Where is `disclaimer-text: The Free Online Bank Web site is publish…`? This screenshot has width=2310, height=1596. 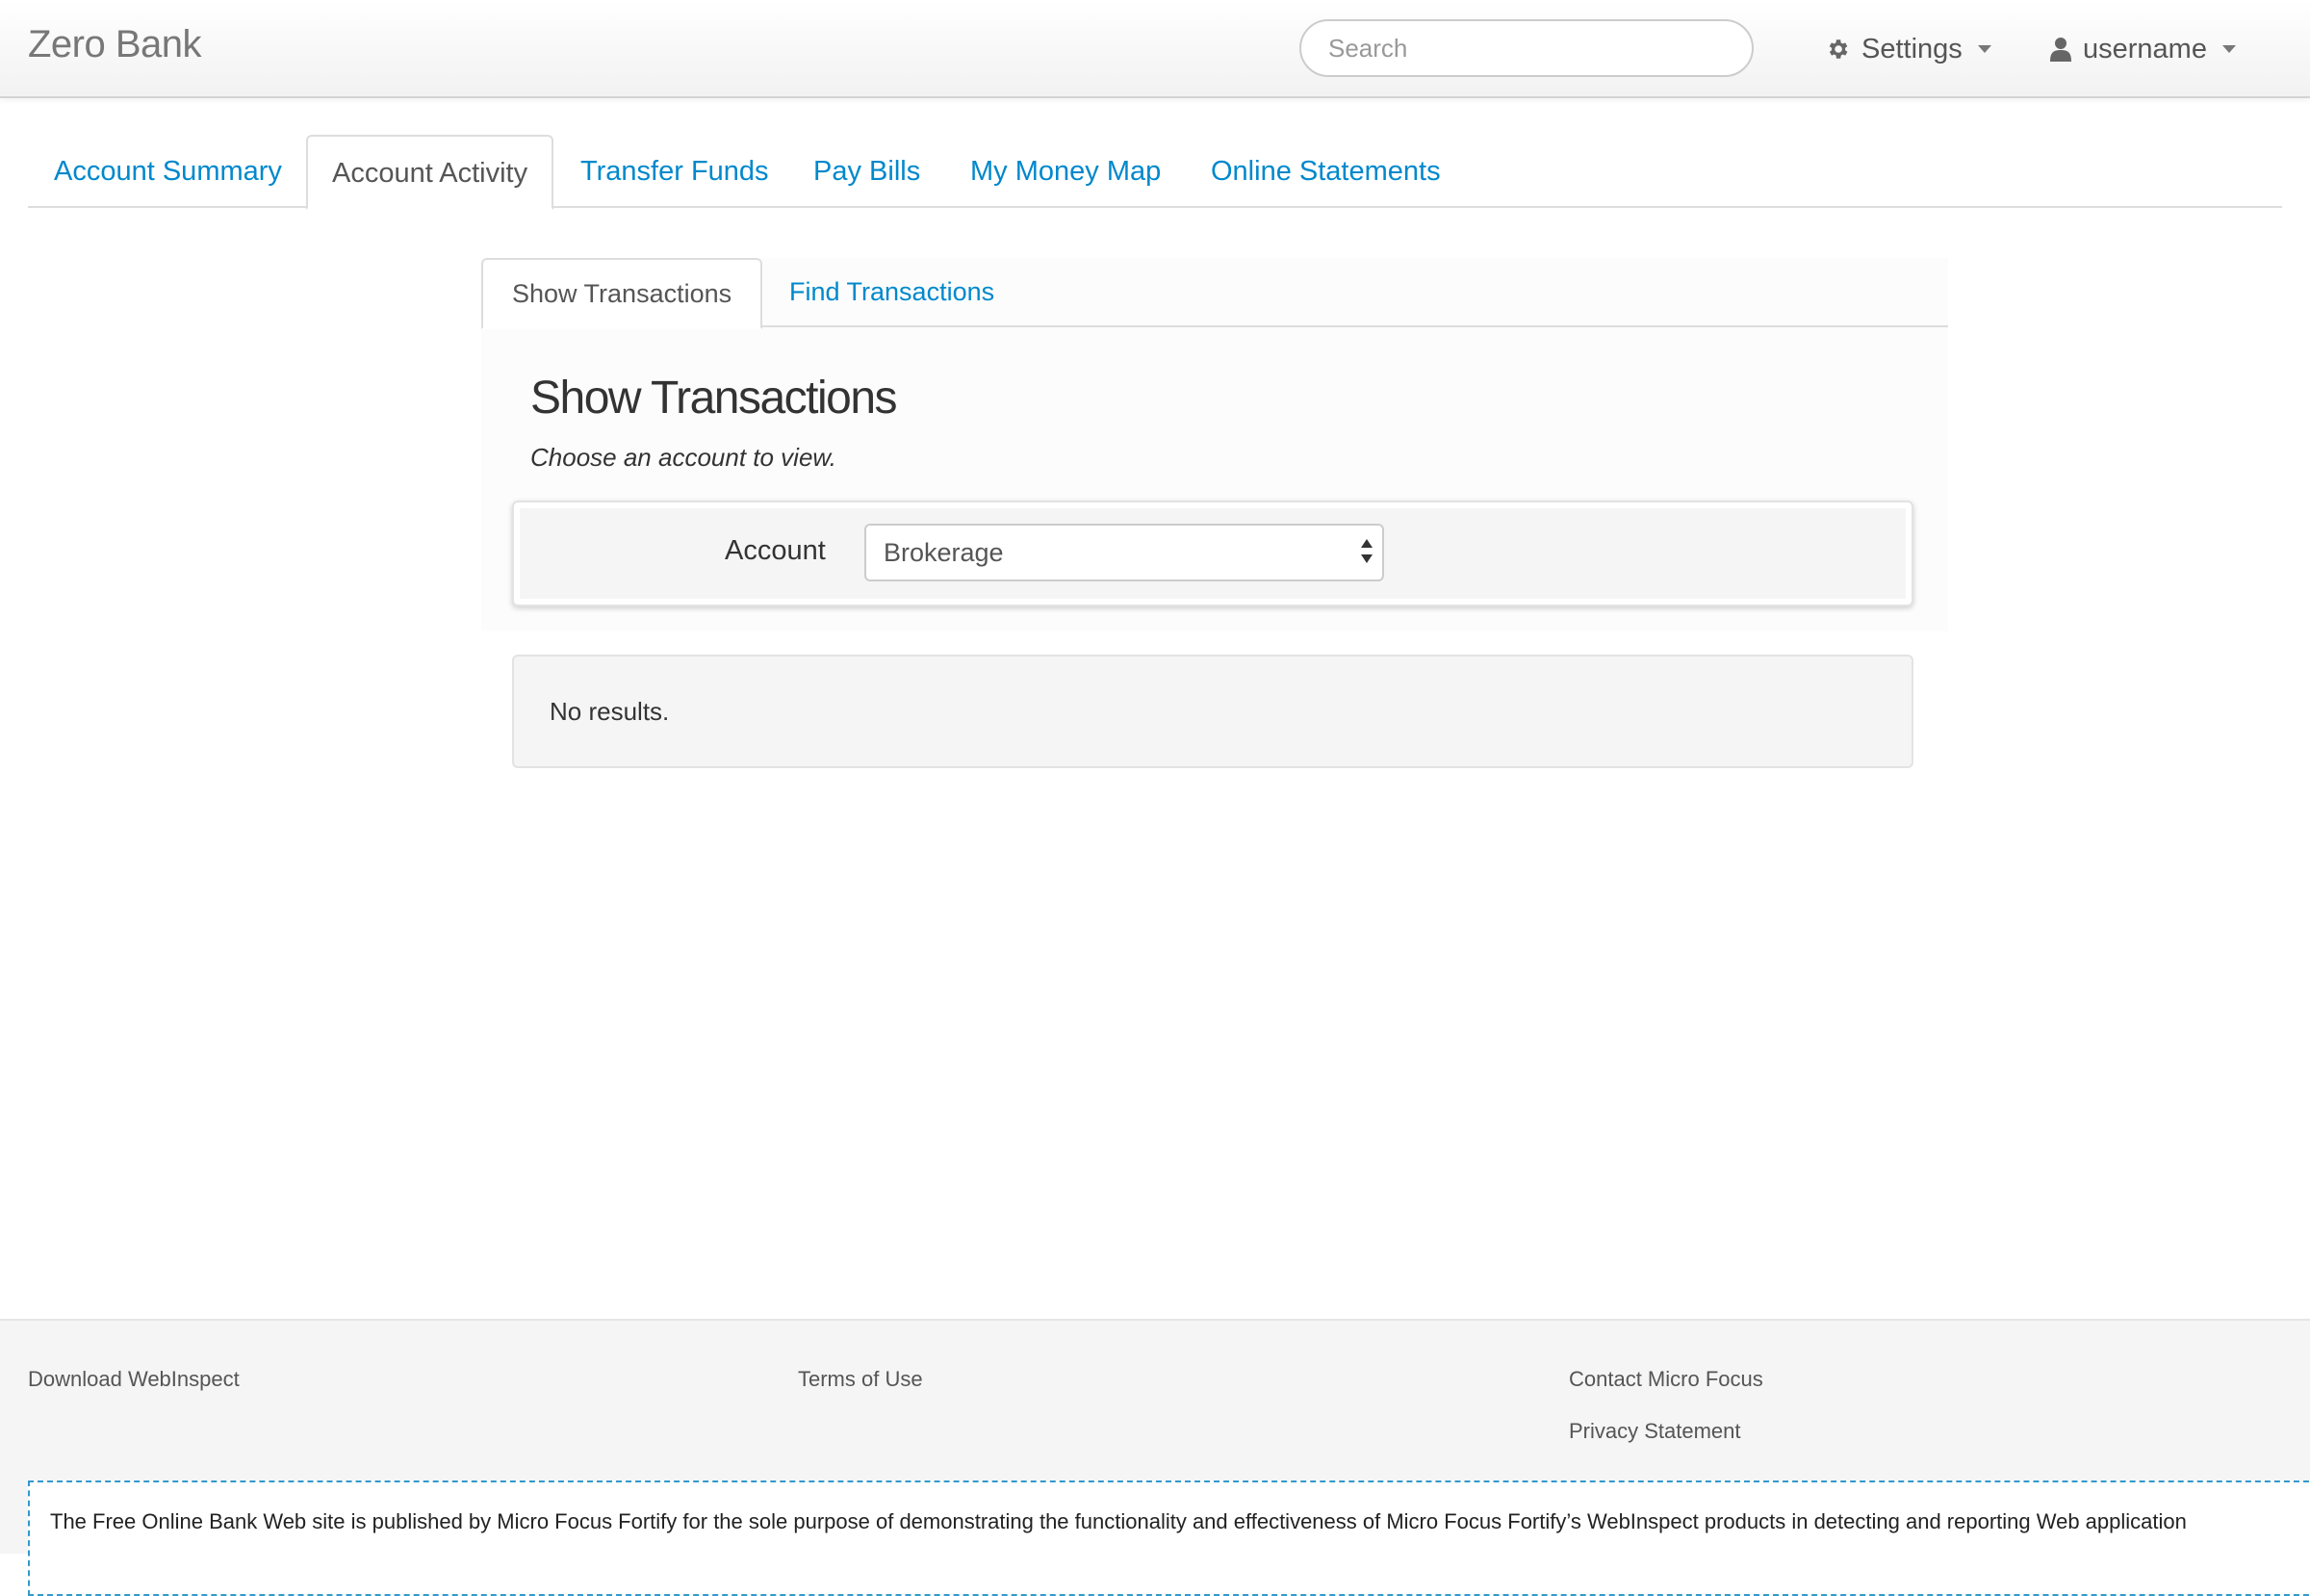
disclaimer-text: The Free Online Bank Web site is publish… is located at coordinates (1118, 1521).